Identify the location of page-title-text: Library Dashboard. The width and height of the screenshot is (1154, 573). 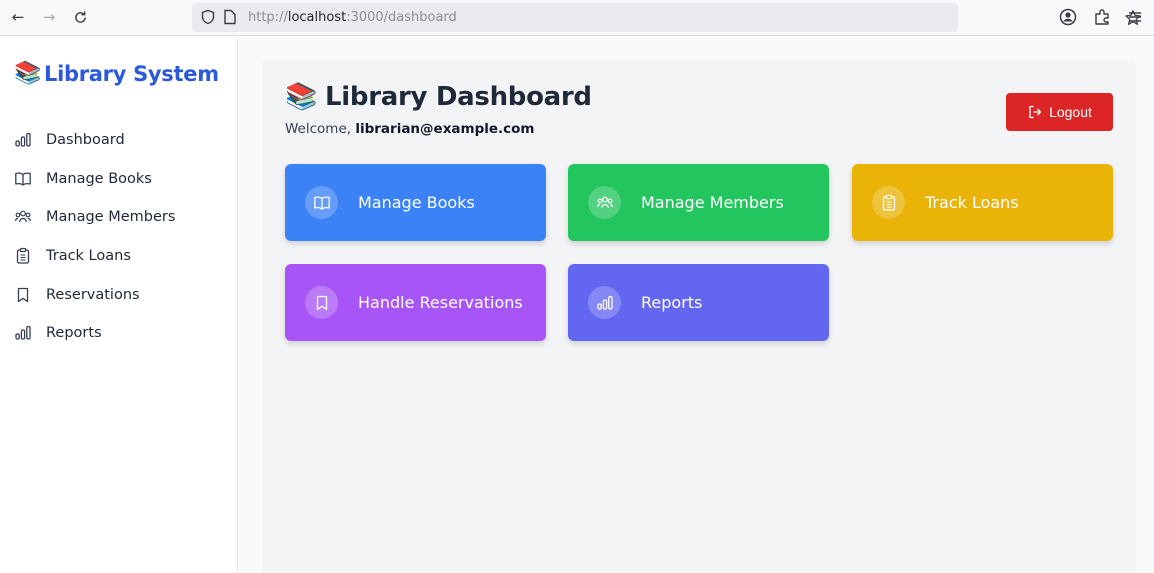
(458, 97).